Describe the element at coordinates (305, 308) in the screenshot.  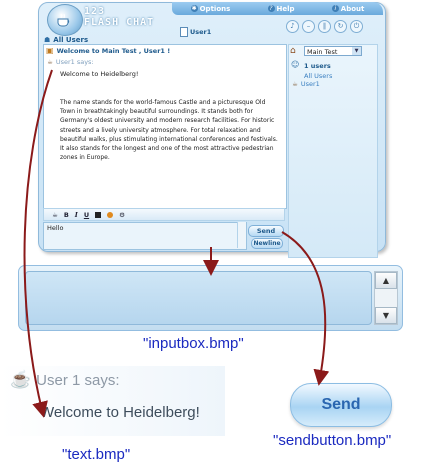
I see `arrow-to-sendbutton` at that location.